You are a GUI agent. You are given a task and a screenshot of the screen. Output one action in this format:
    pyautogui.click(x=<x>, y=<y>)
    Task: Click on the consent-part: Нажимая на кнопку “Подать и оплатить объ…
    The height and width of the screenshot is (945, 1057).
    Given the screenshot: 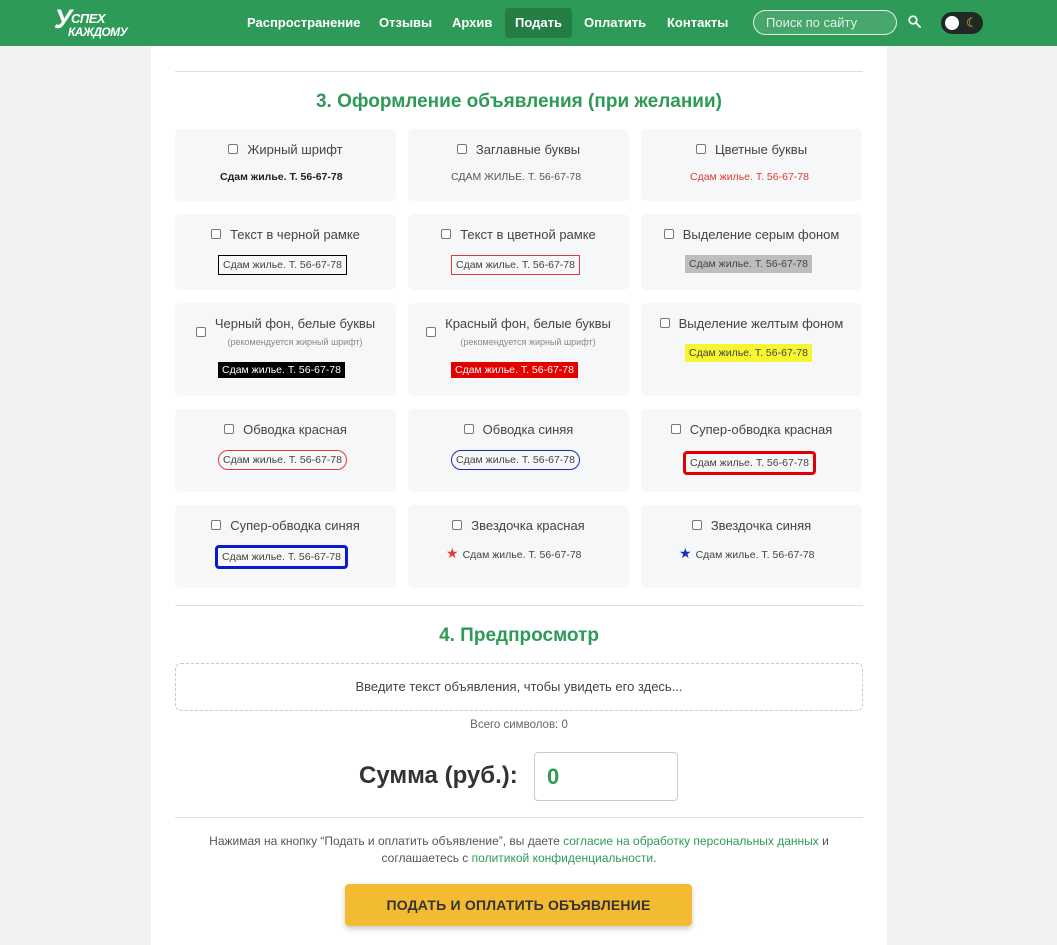 What is the action you would take?
    pyautogui.click(x=386, y=841)
    